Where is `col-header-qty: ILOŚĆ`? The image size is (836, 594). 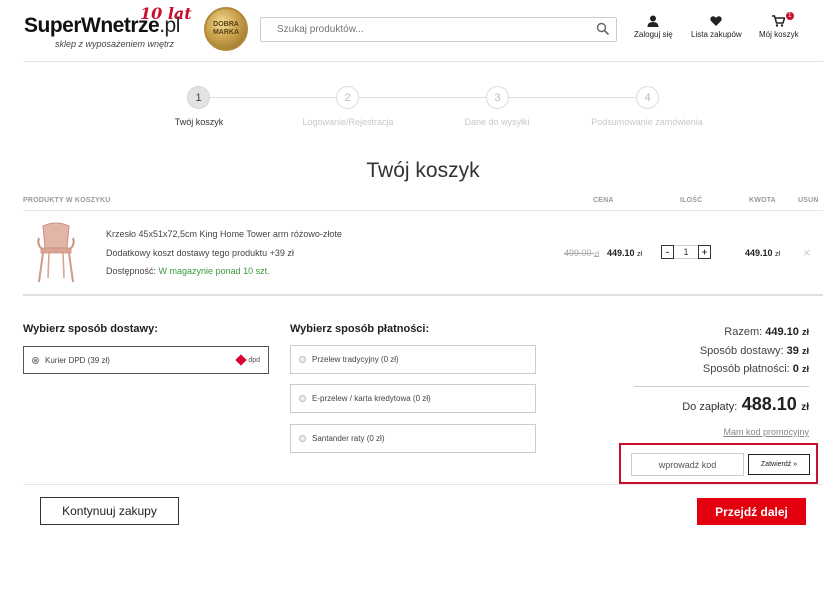
col-header-qty: ILOŚĆ is located at coordinates (691, 200).